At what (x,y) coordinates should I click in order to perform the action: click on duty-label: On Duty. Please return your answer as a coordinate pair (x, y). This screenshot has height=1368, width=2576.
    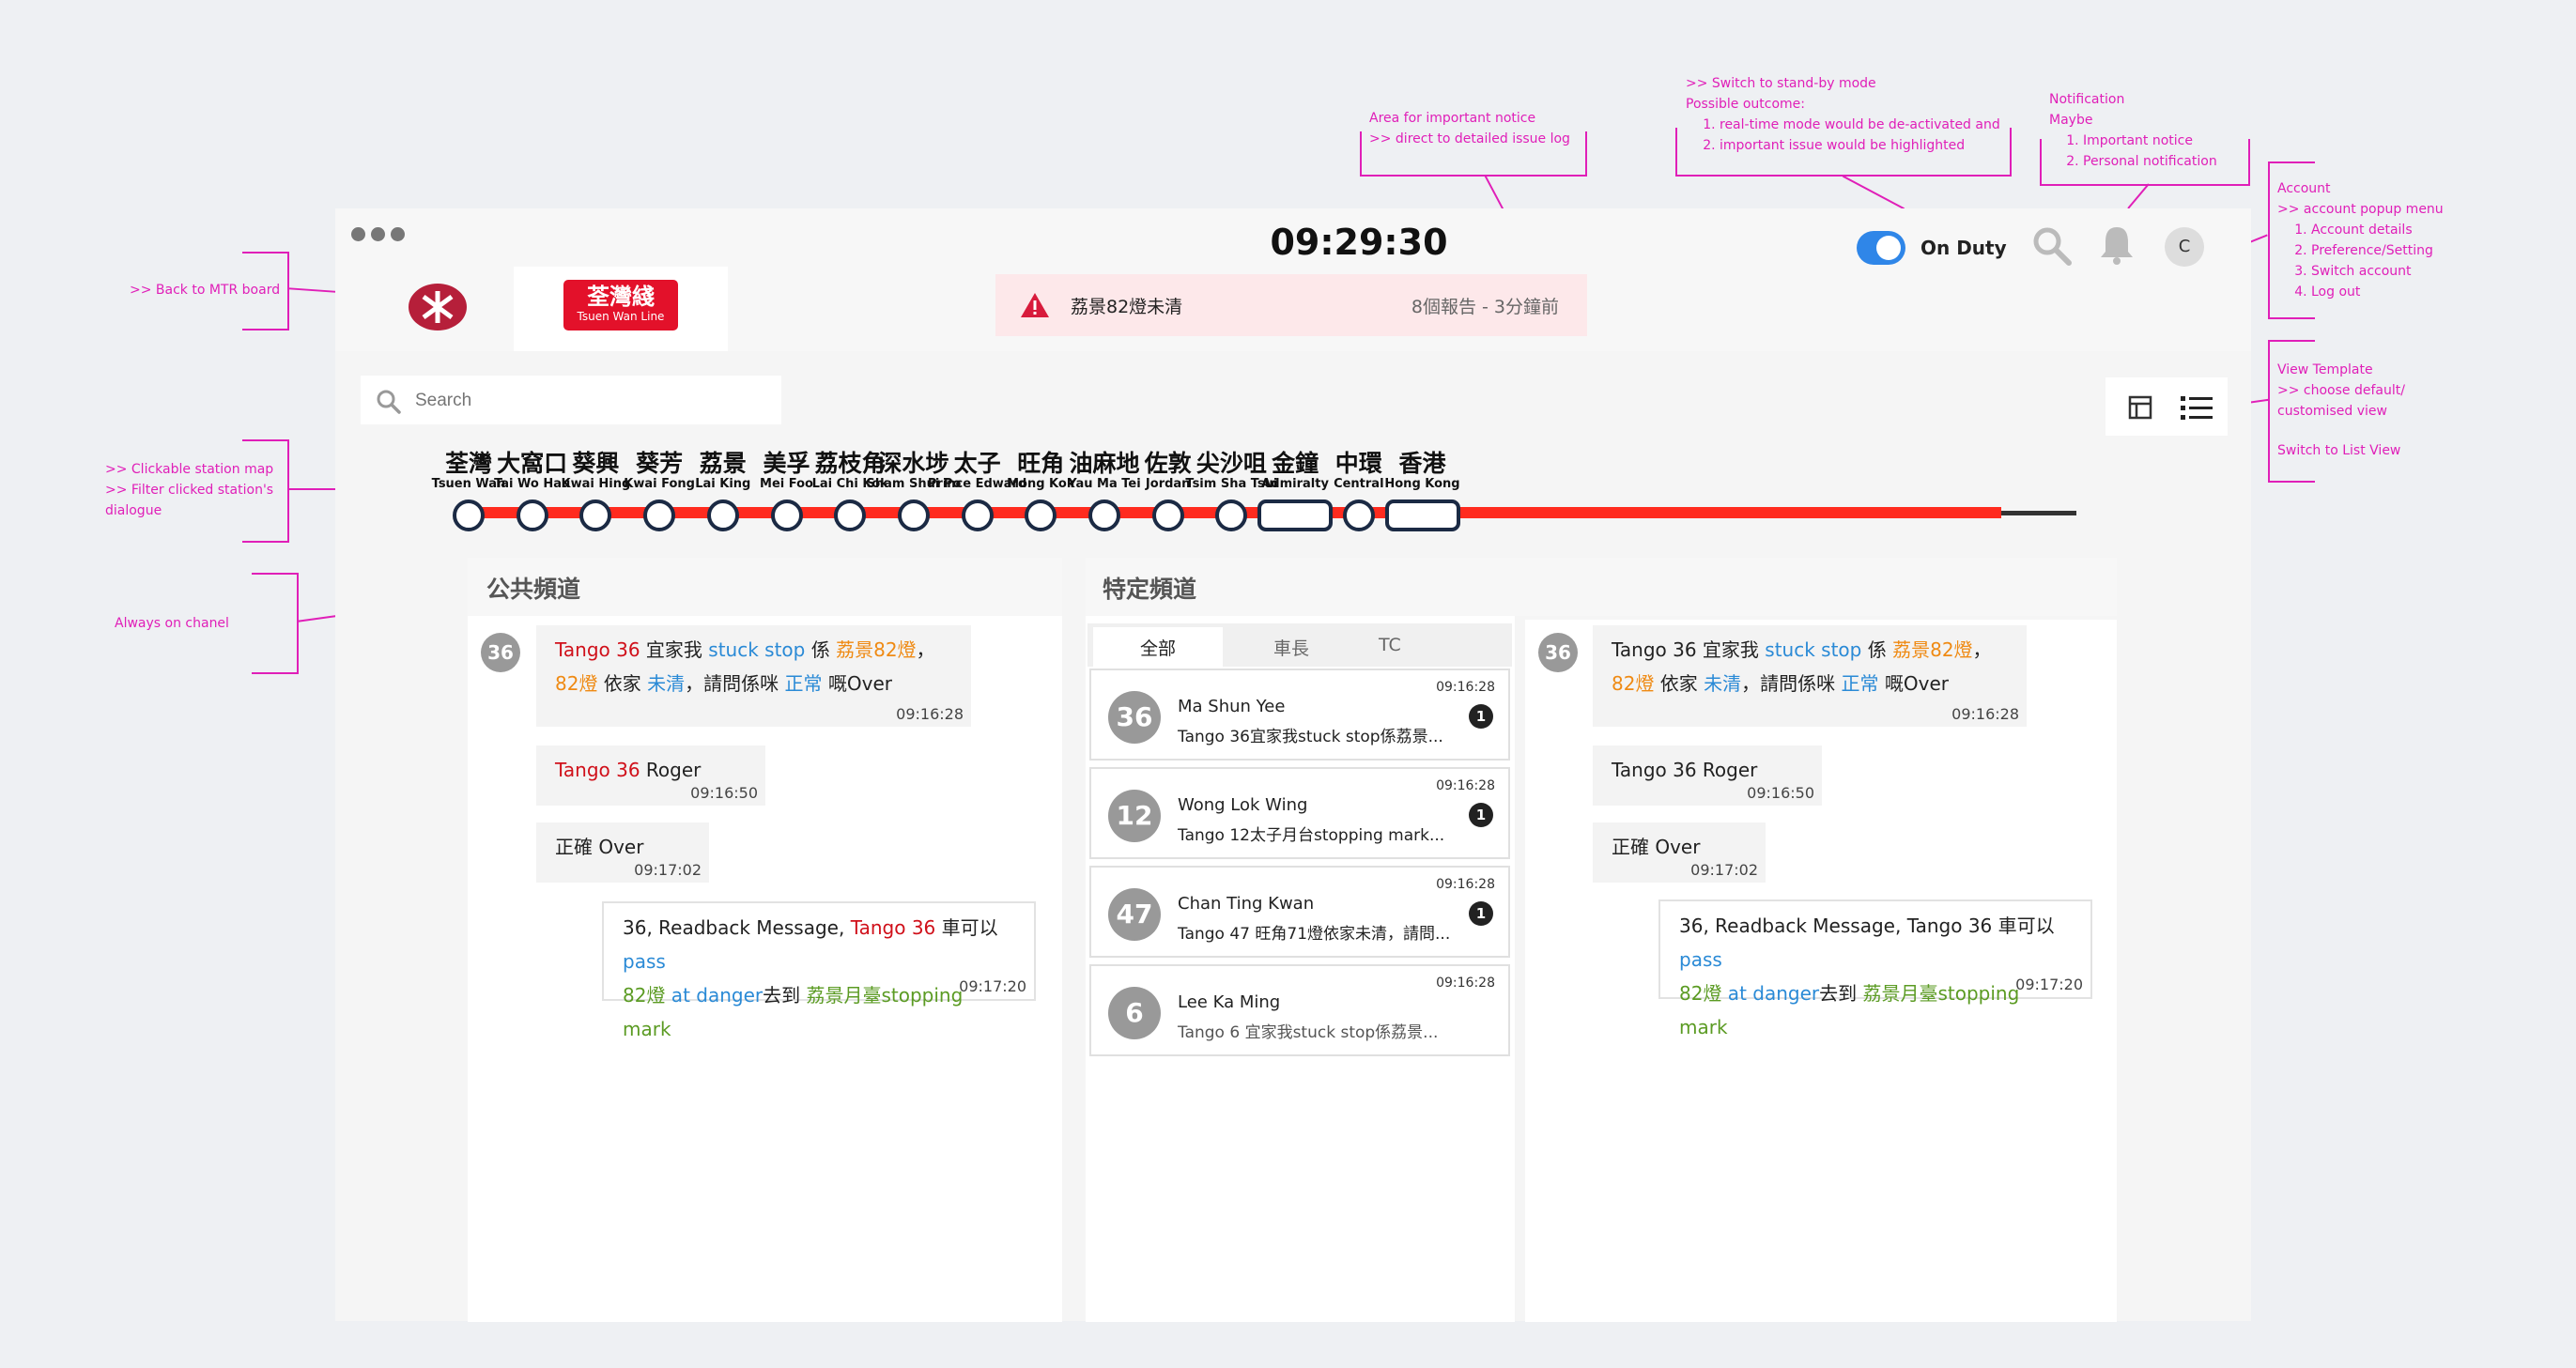
    Looking at the image, I should click on (1964, 248).